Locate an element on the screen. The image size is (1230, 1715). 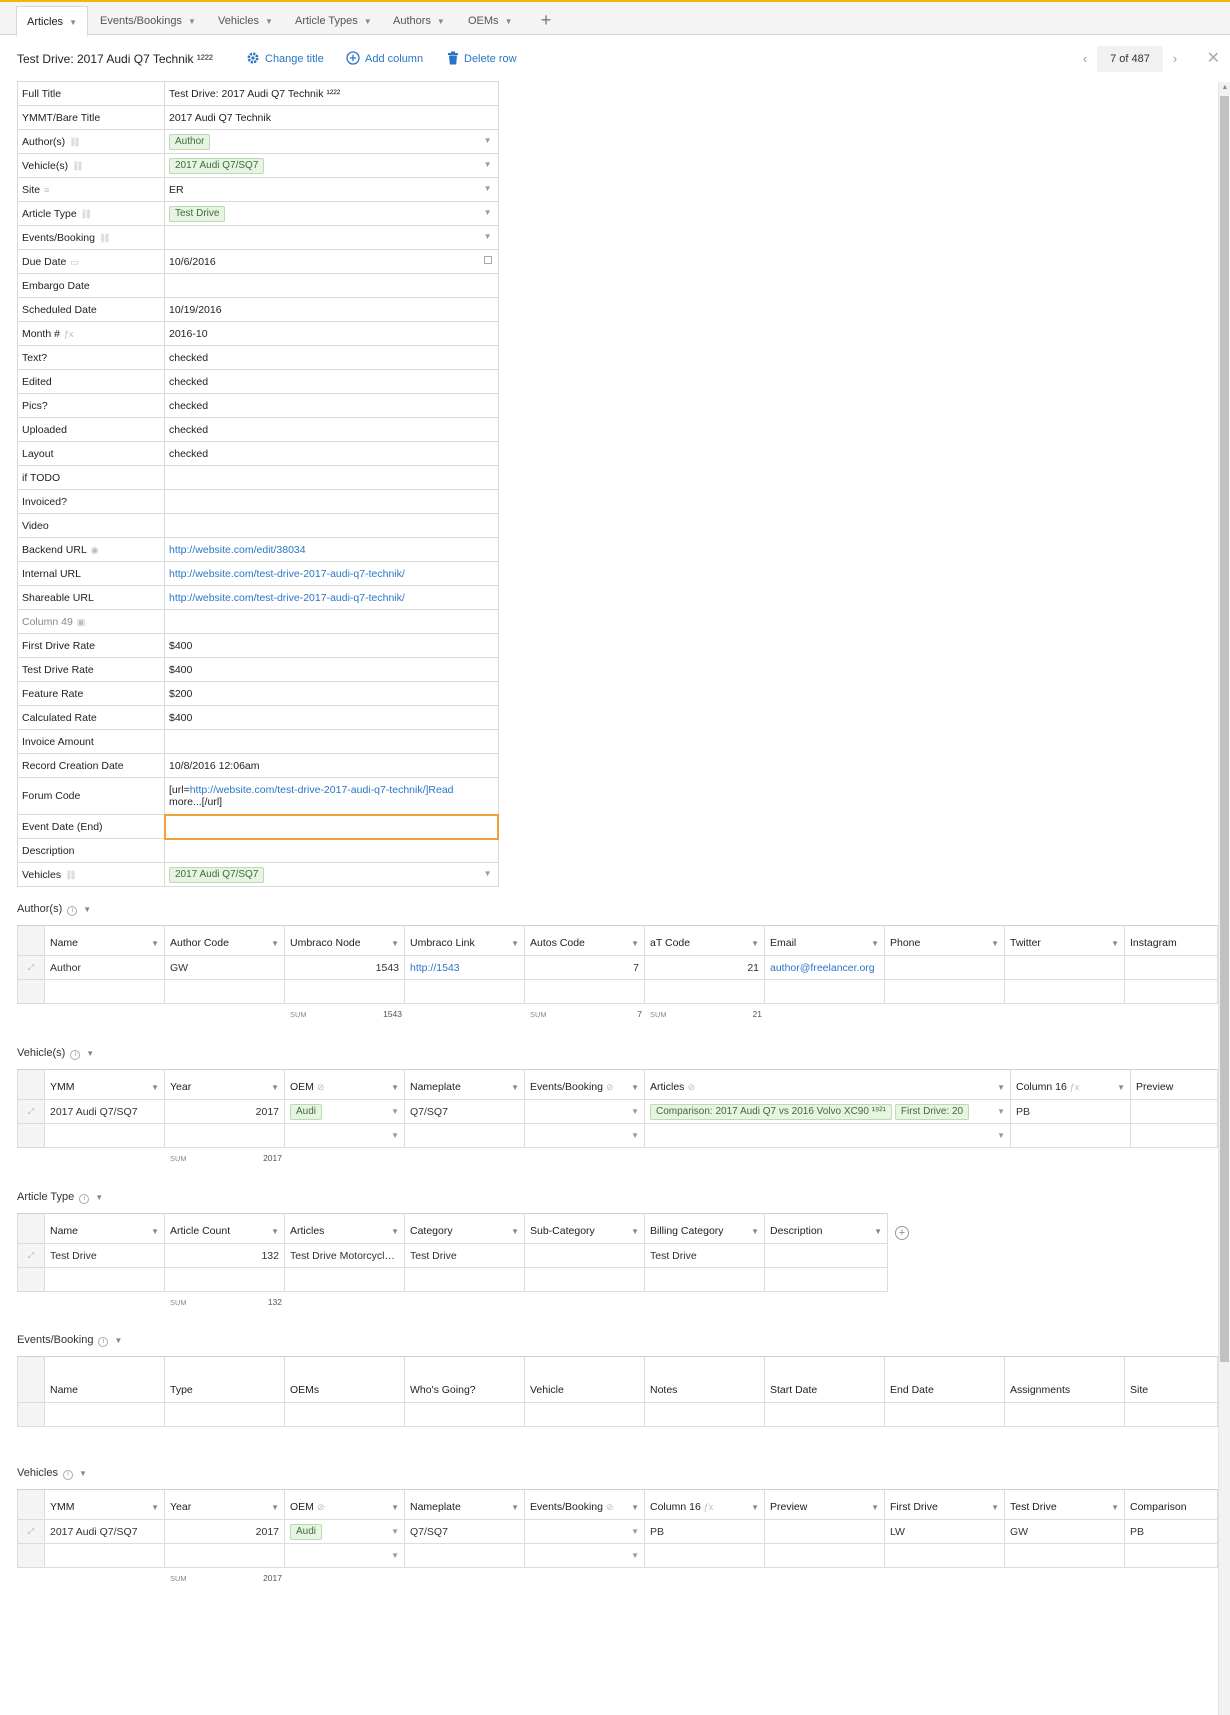
table-cell: PB is located at coordinates (1171, 1531).